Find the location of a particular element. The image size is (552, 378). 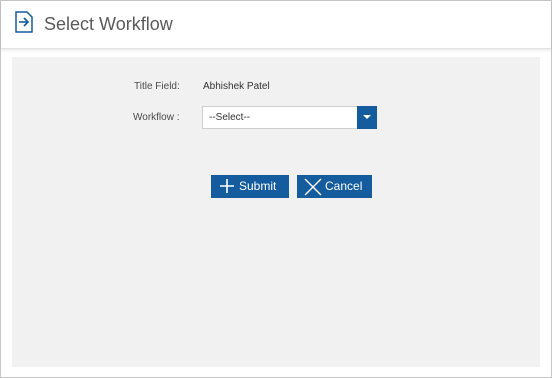

arrow-right-into-box-icon is located at coordinates (24, 22).